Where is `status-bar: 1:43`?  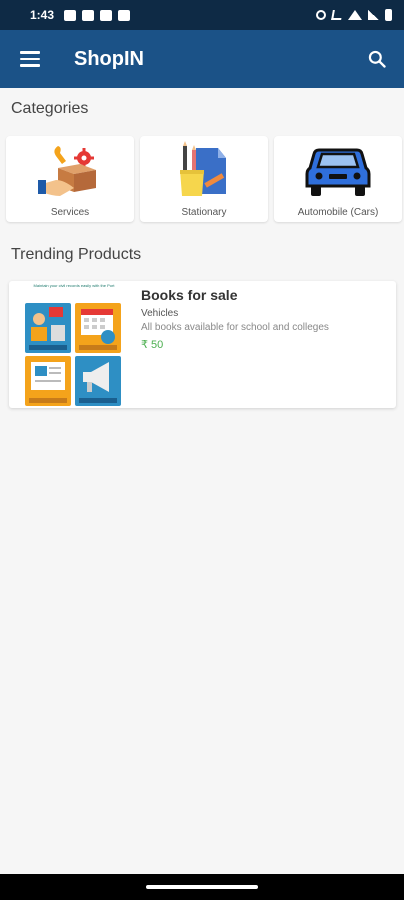 status-bar: 1:43 is located at coordinates (202, 15).